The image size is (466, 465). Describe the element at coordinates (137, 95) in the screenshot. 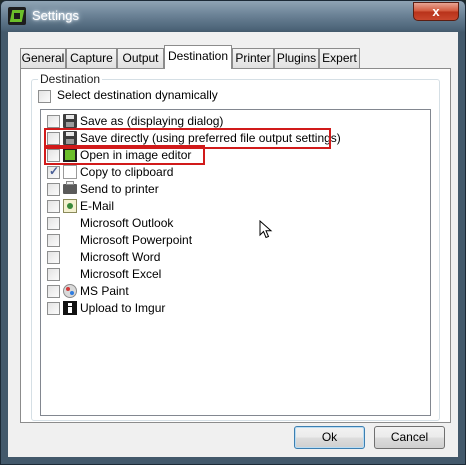

I see `select-dynamically-label: Select destination dynamically` at that location.